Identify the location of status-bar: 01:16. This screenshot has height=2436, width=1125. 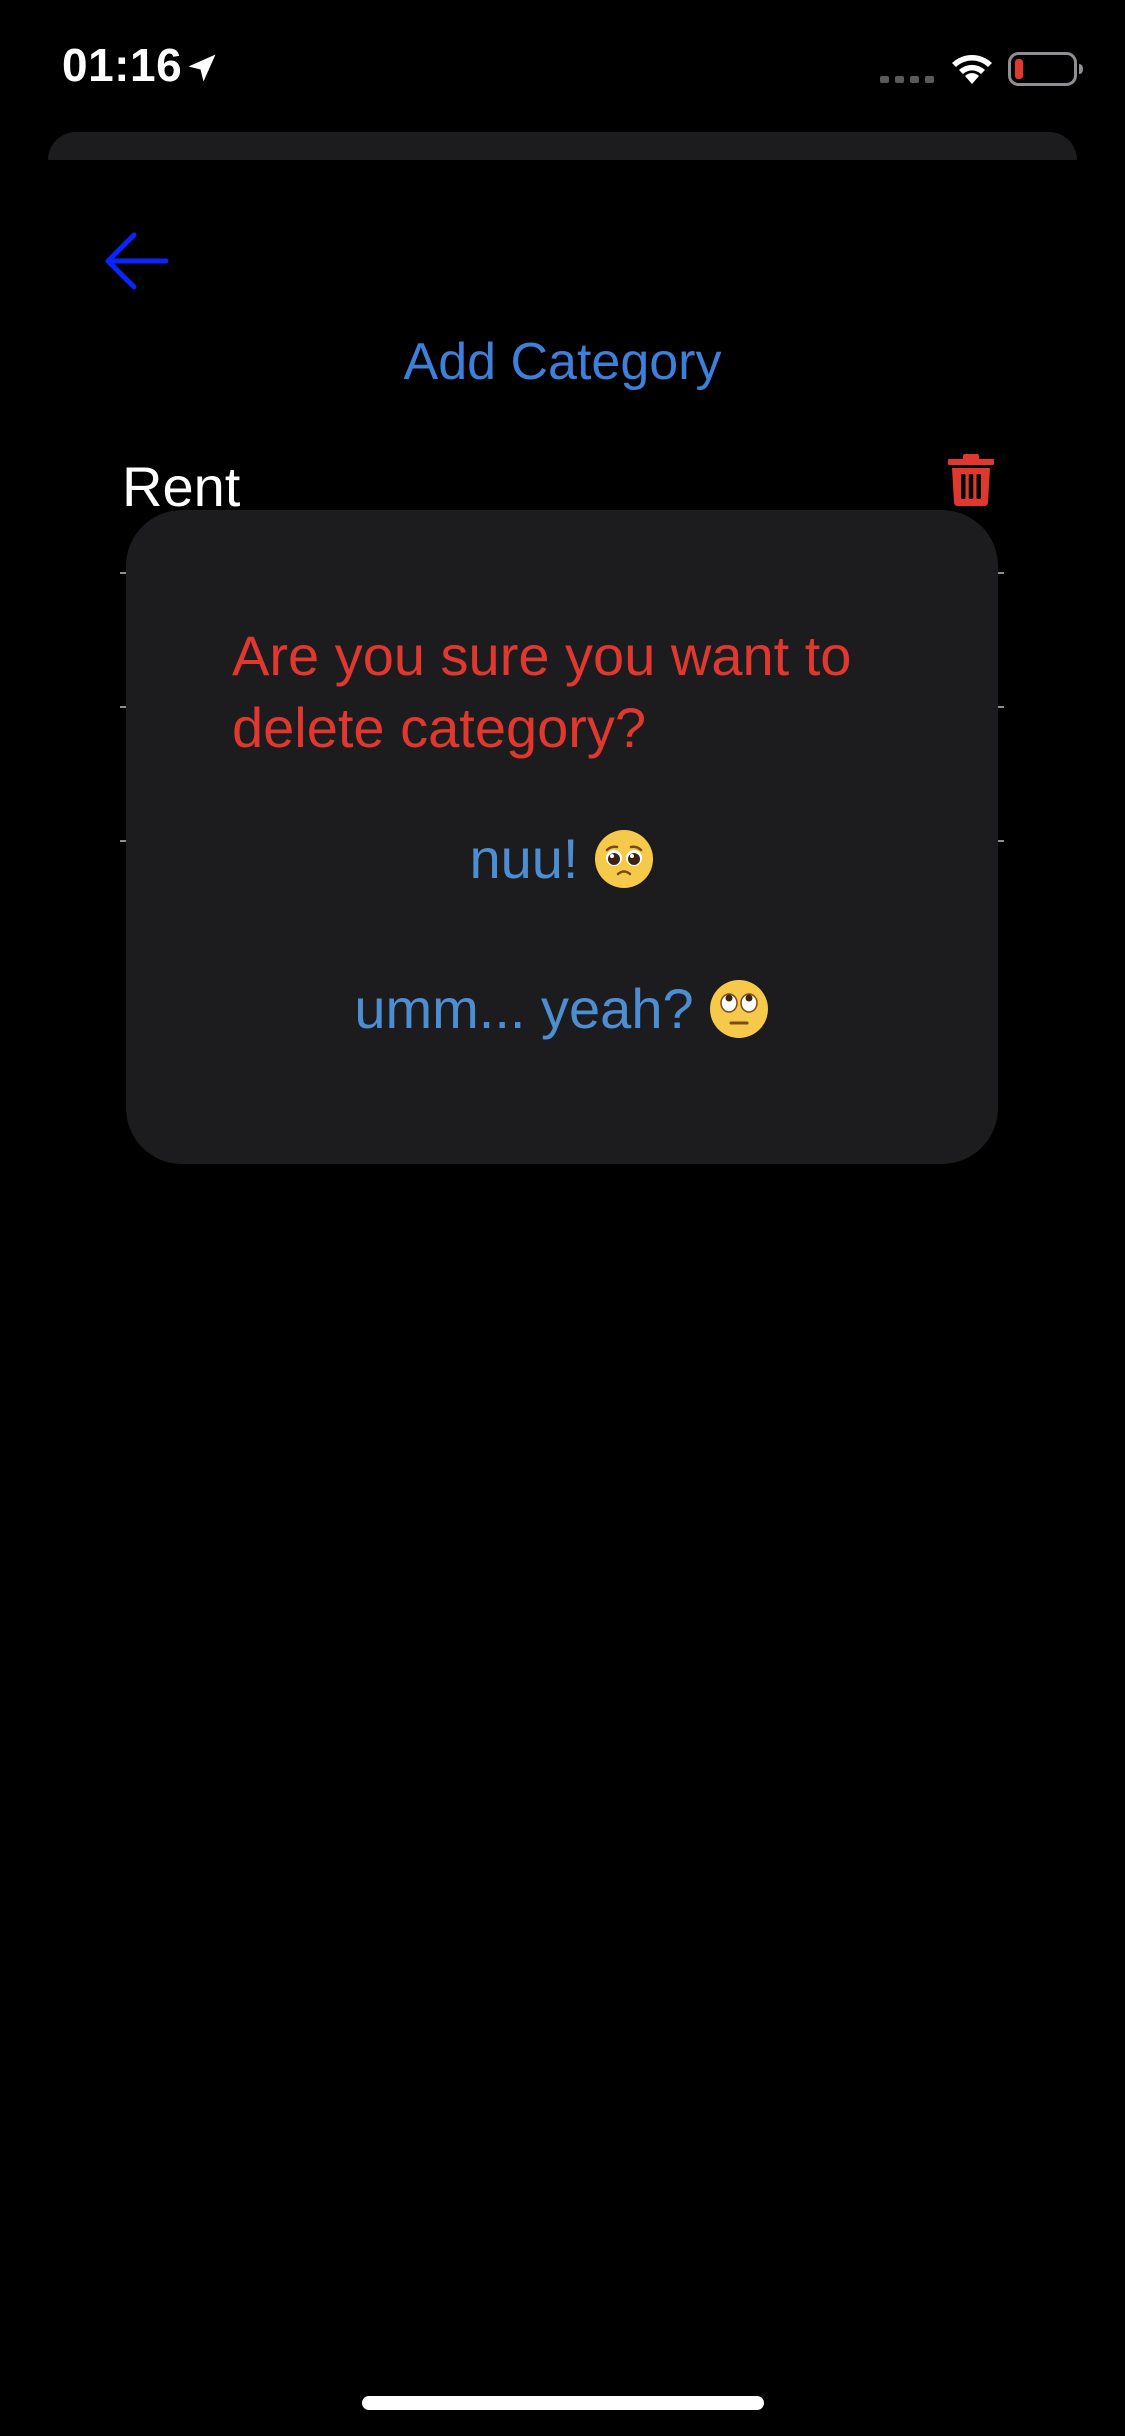
(562, 65).